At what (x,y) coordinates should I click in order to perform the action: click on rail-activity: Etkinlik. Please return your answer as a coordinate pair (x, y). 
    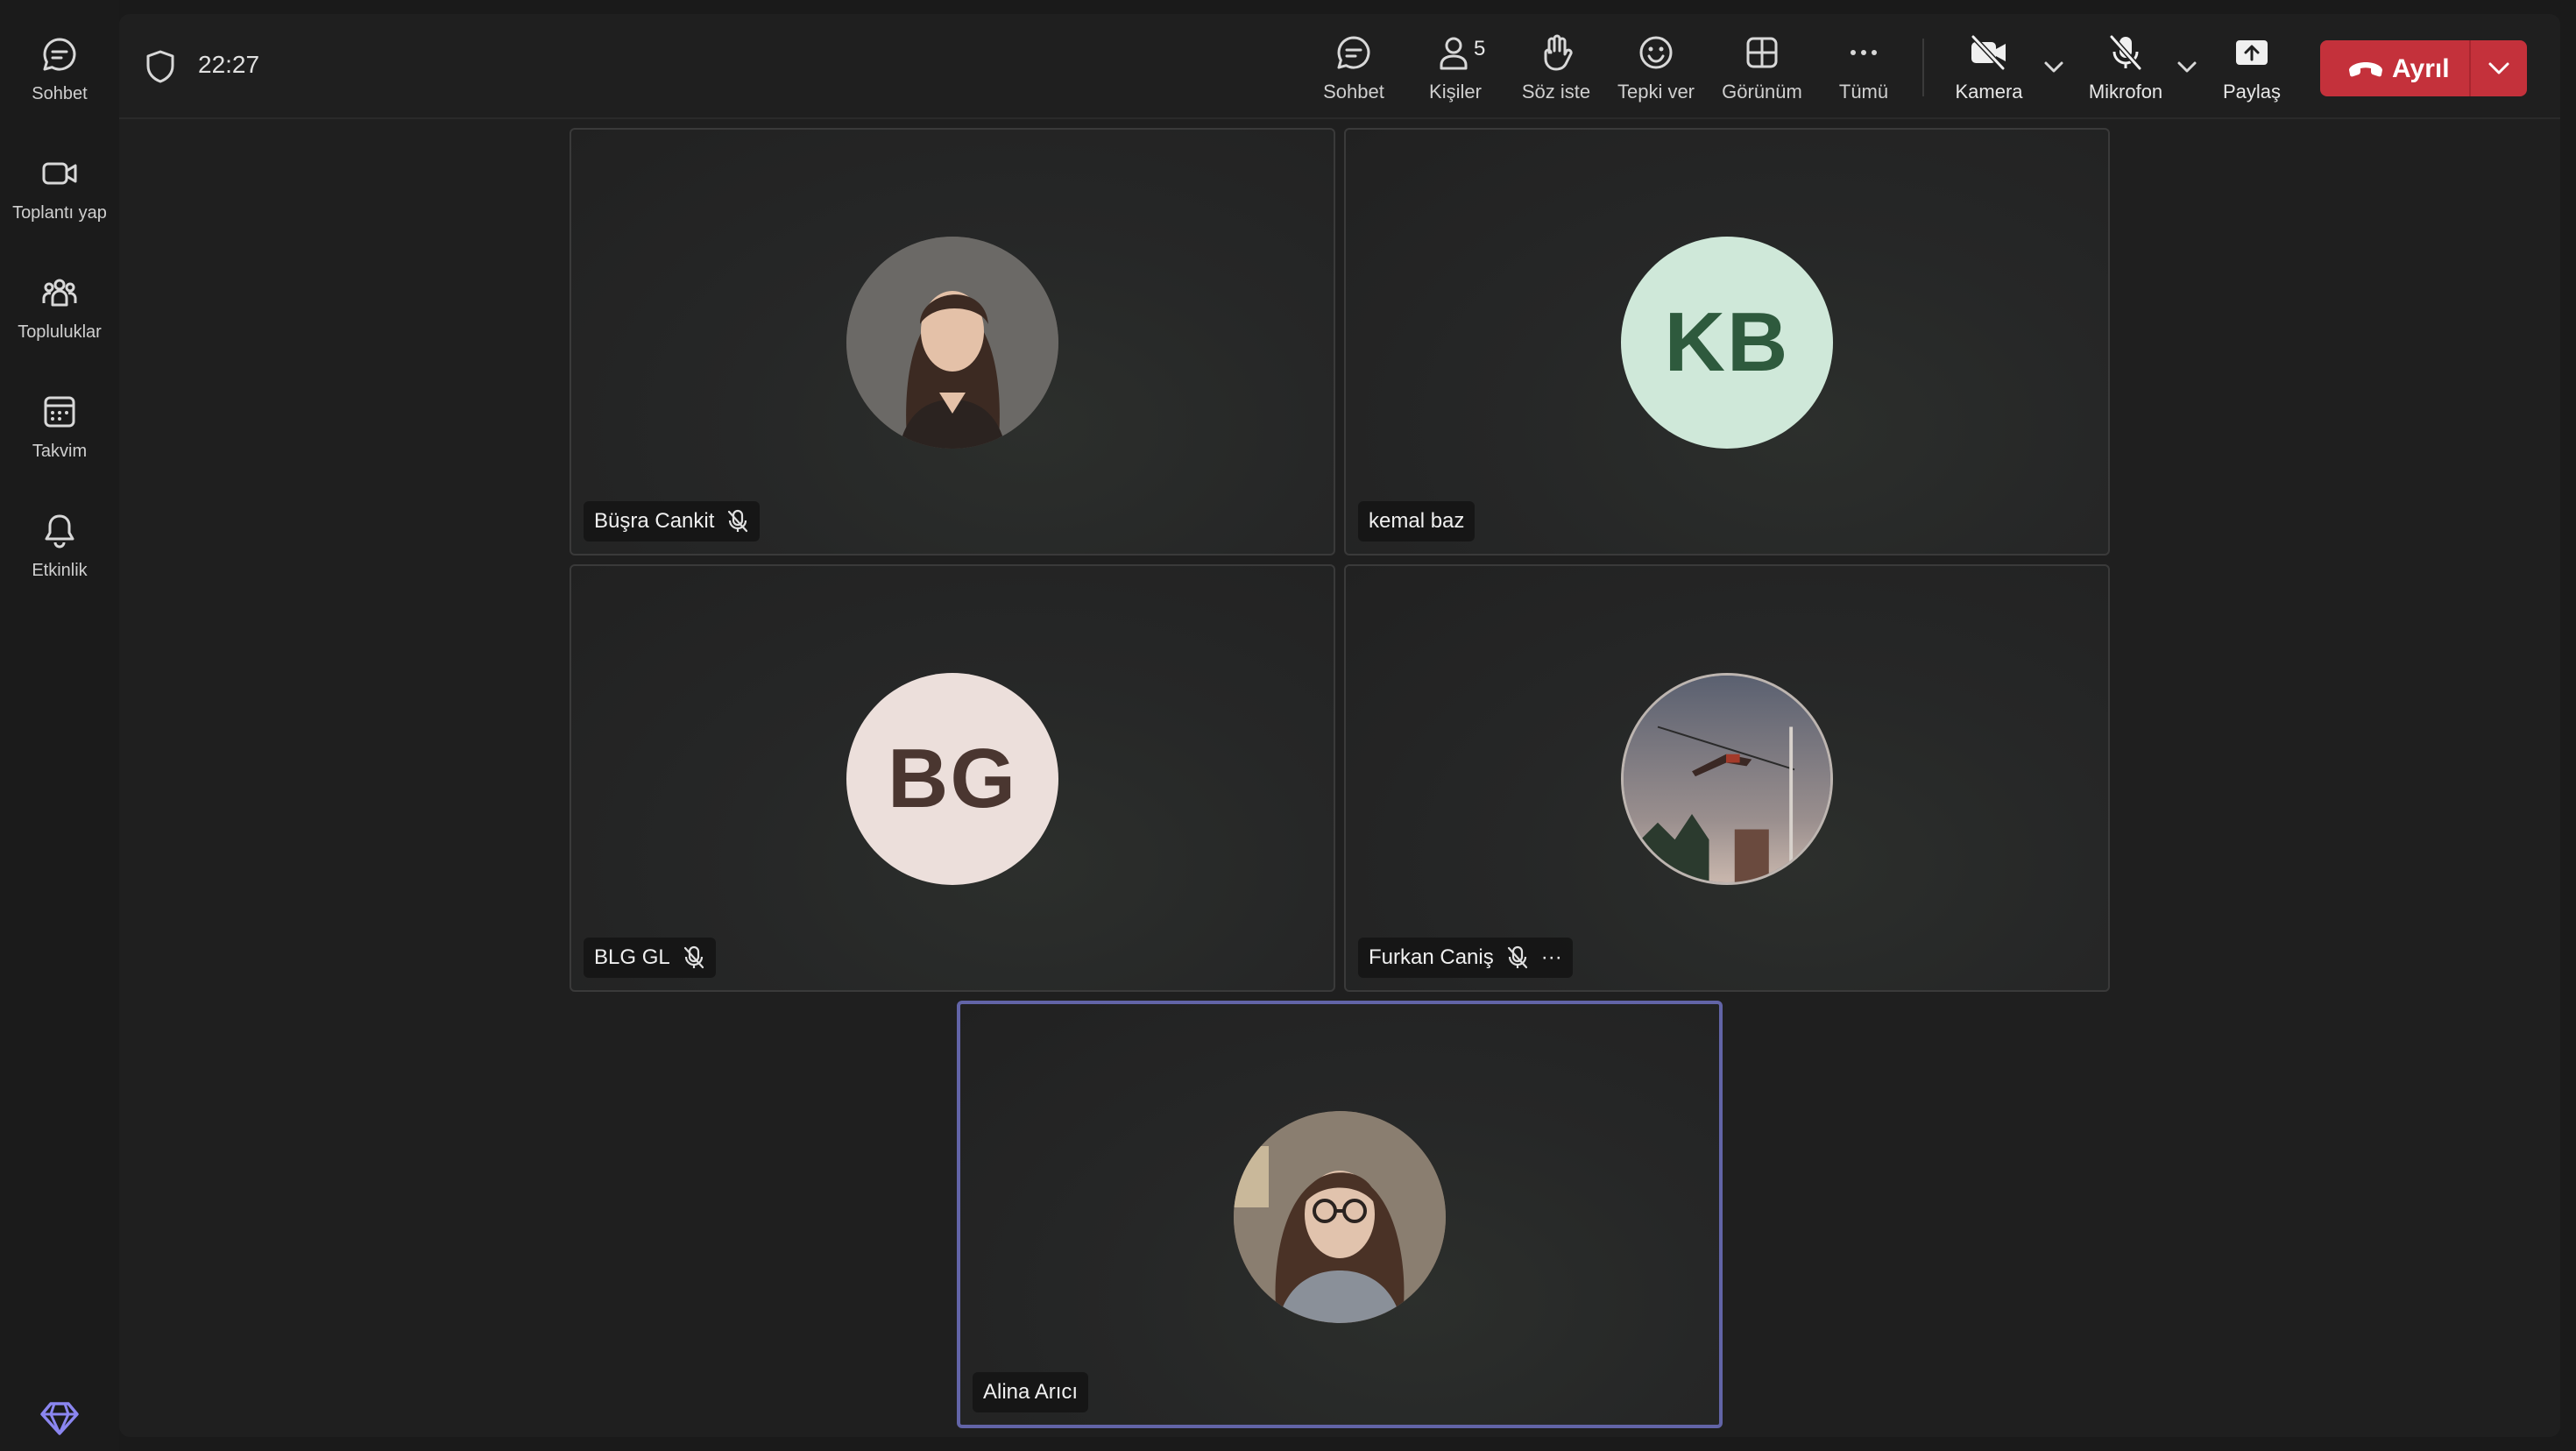
    Looking at the image, I should click on (59, 560).